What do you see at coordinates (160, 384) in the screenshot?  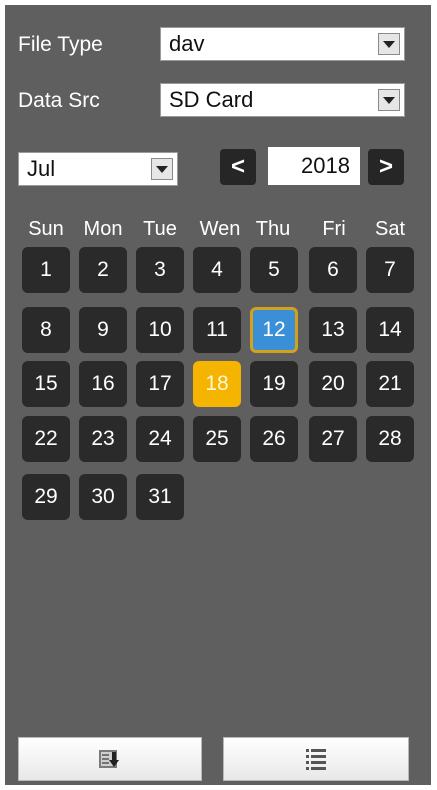 I see `calendar-day-17: 17` at bounding box center [160, 384].